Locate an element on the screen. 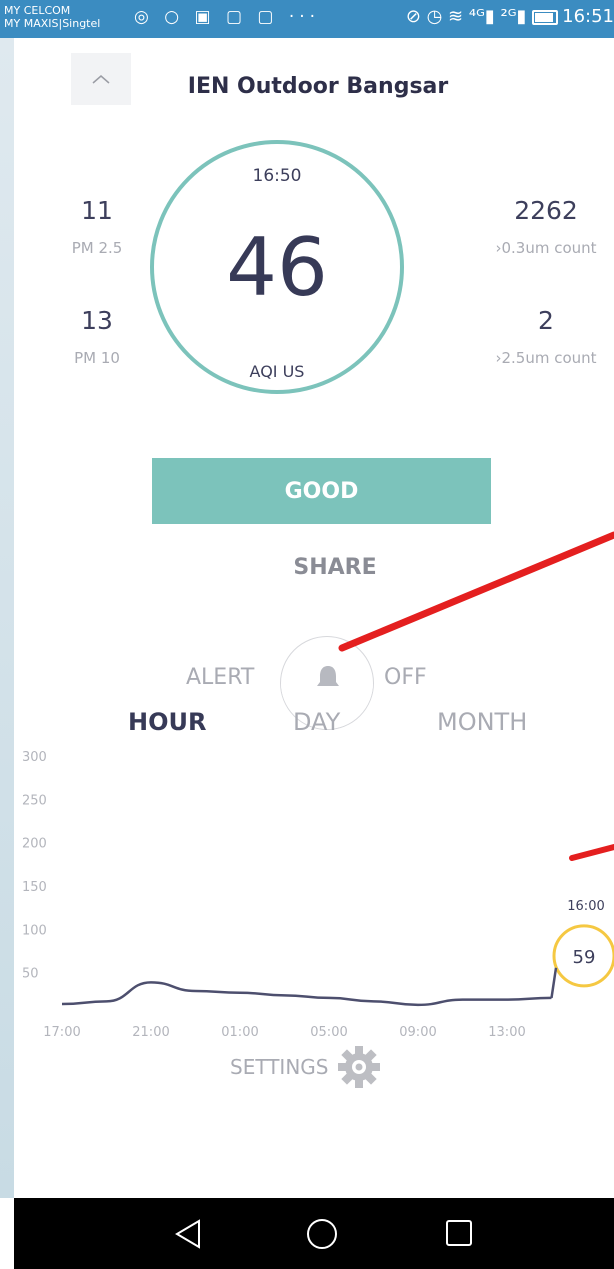  x-tick-label: 13:00 is located at coordinates (506, 1032).